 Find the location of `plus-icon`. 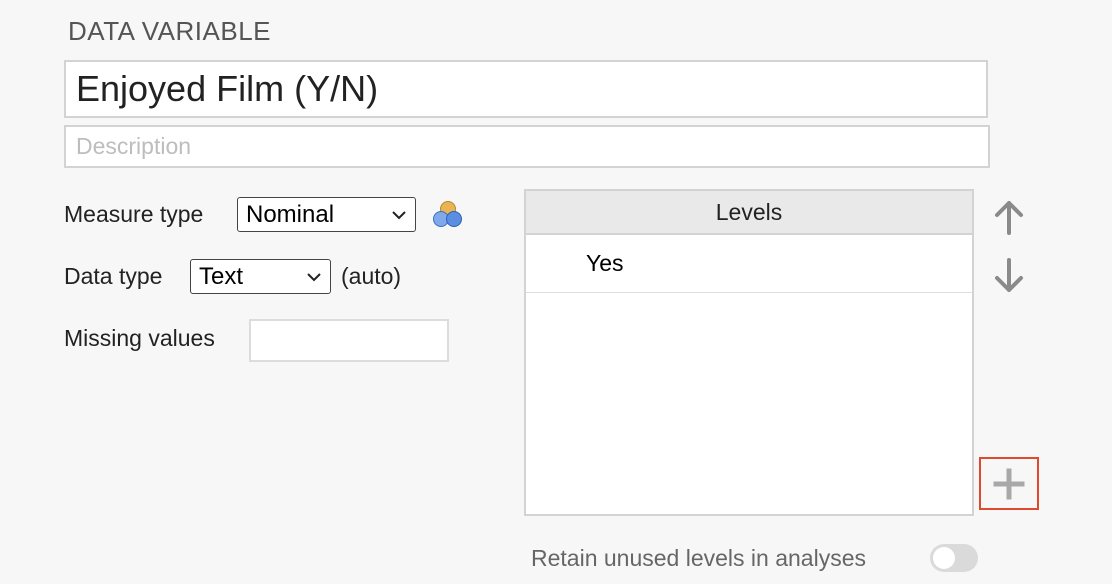

plus-icon is located at coordinates (1009, 483).